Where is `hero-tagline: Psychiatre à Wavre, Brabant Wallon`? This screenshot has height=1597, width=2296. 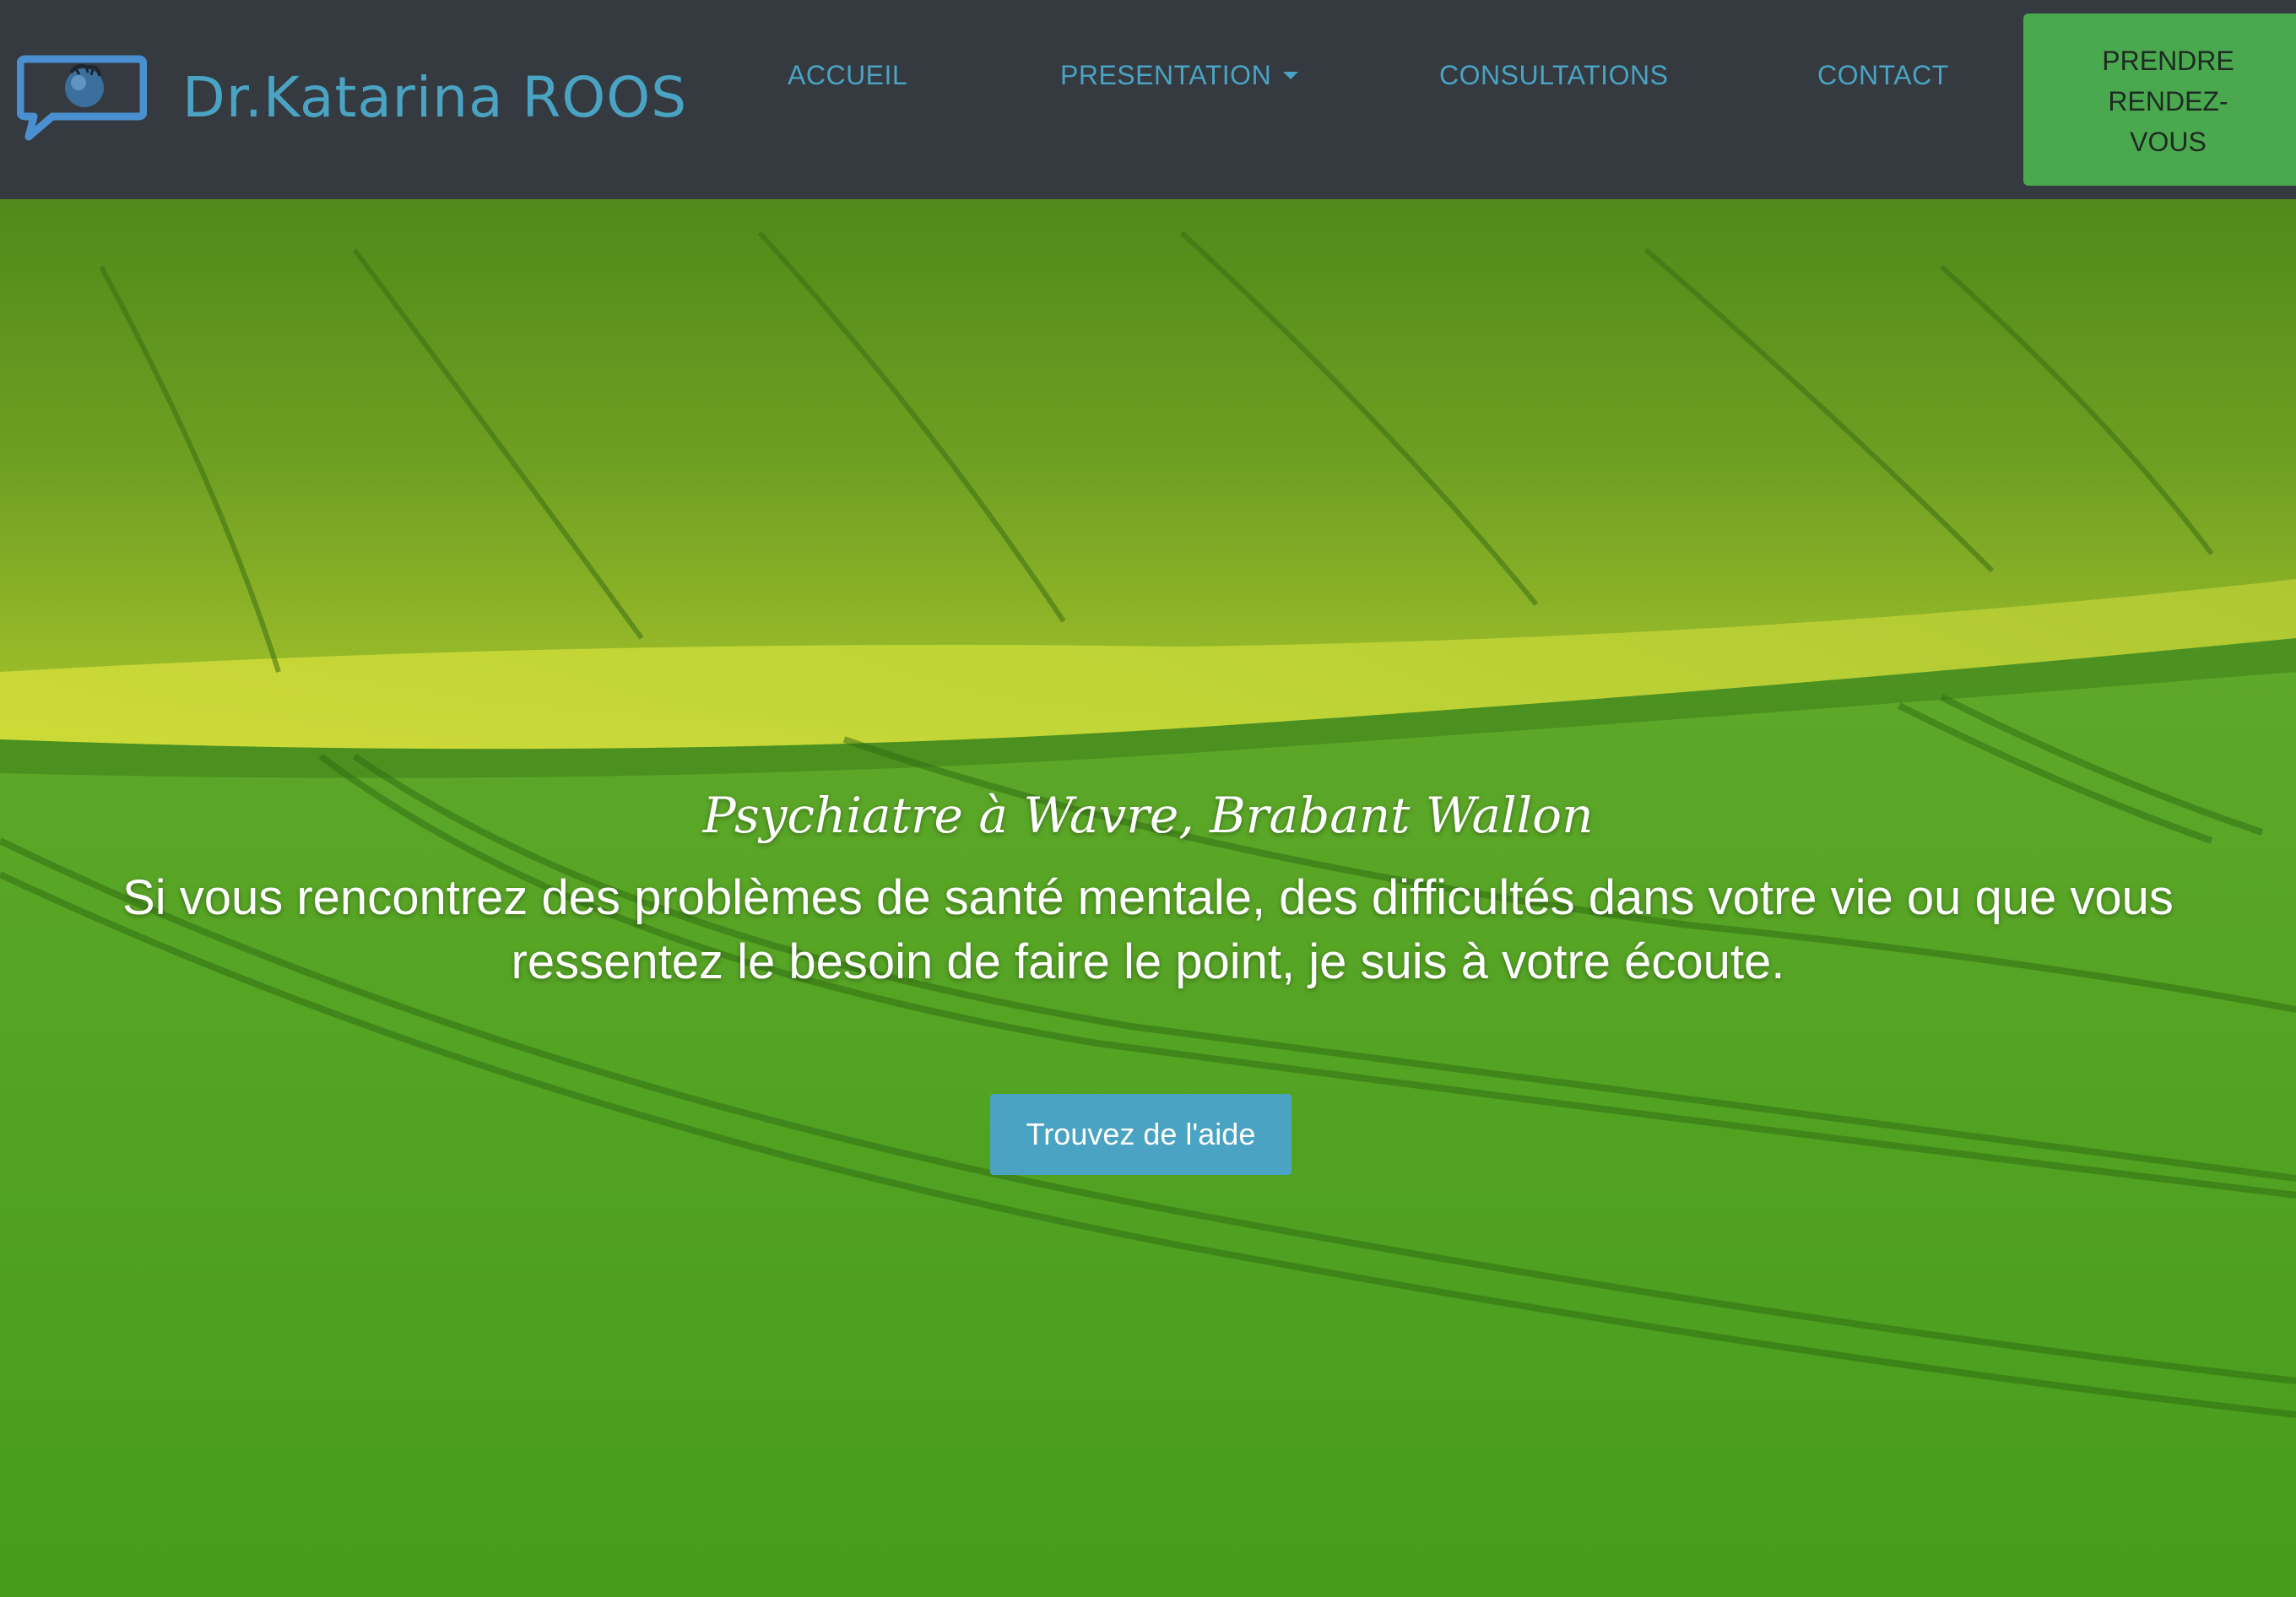 hero-tagline: Psychiatre à Wavre, Brabant Wallon is located at coordinates (1148, 815).